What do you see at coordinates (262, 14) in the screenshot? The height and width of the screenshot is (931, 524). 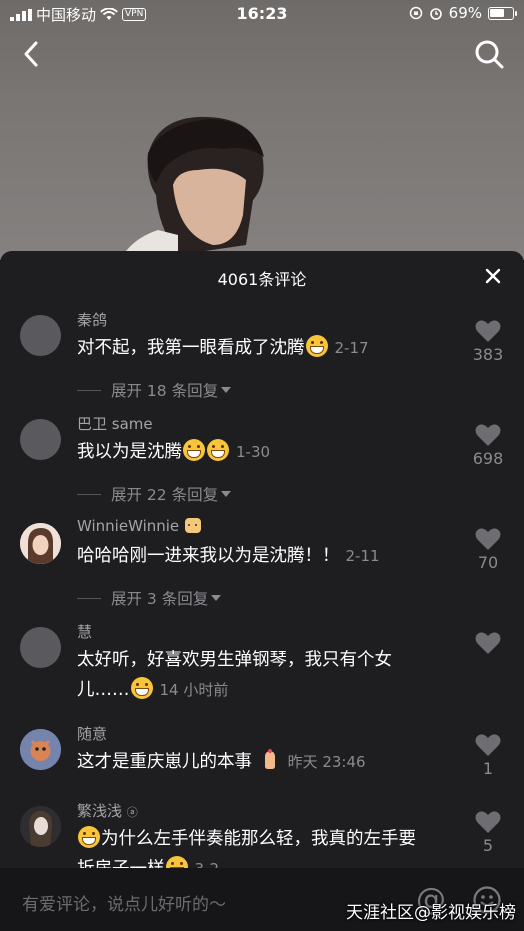 I see `status-bar: 中国移动 VPN 16:23 69%` at bounding box center [262, 14].